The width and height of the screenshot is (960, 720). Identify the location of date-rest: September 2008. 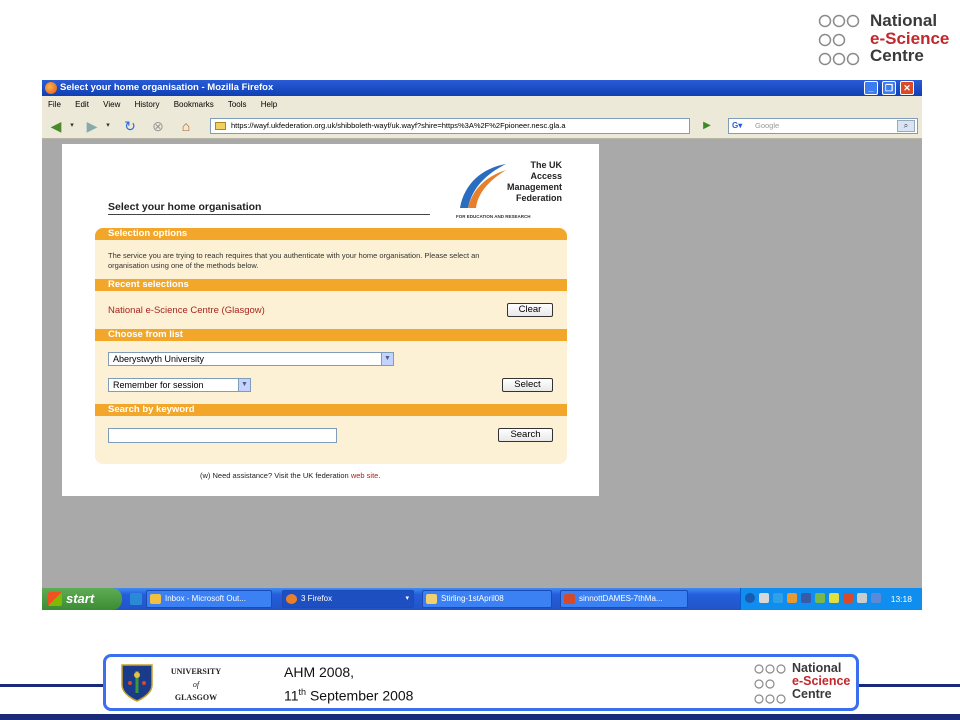
(360, 695).